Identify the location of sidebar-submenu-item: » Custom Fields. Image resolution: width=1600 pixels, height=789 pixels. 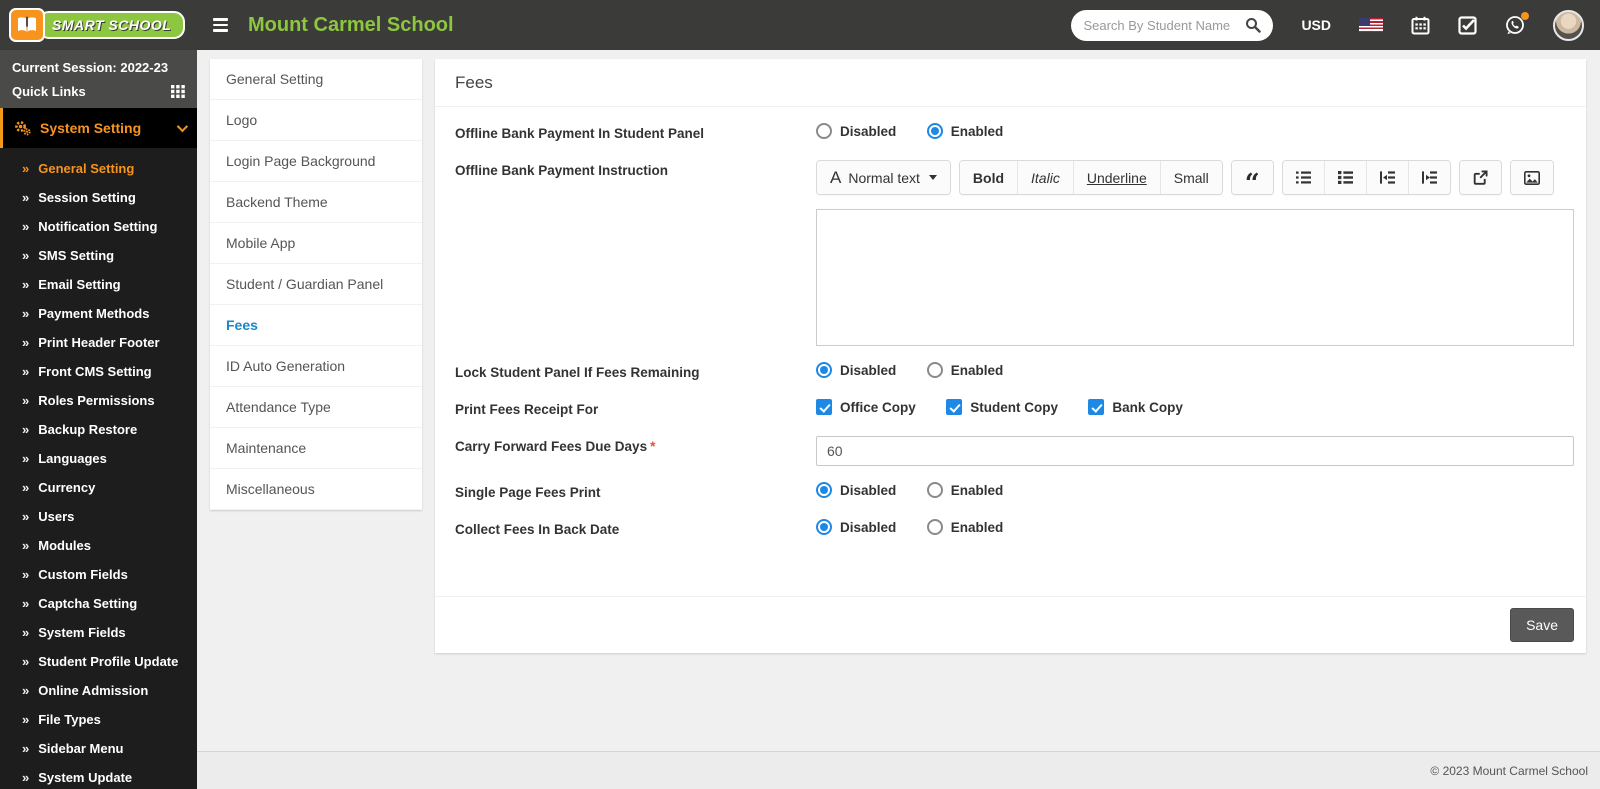
(98, 574).